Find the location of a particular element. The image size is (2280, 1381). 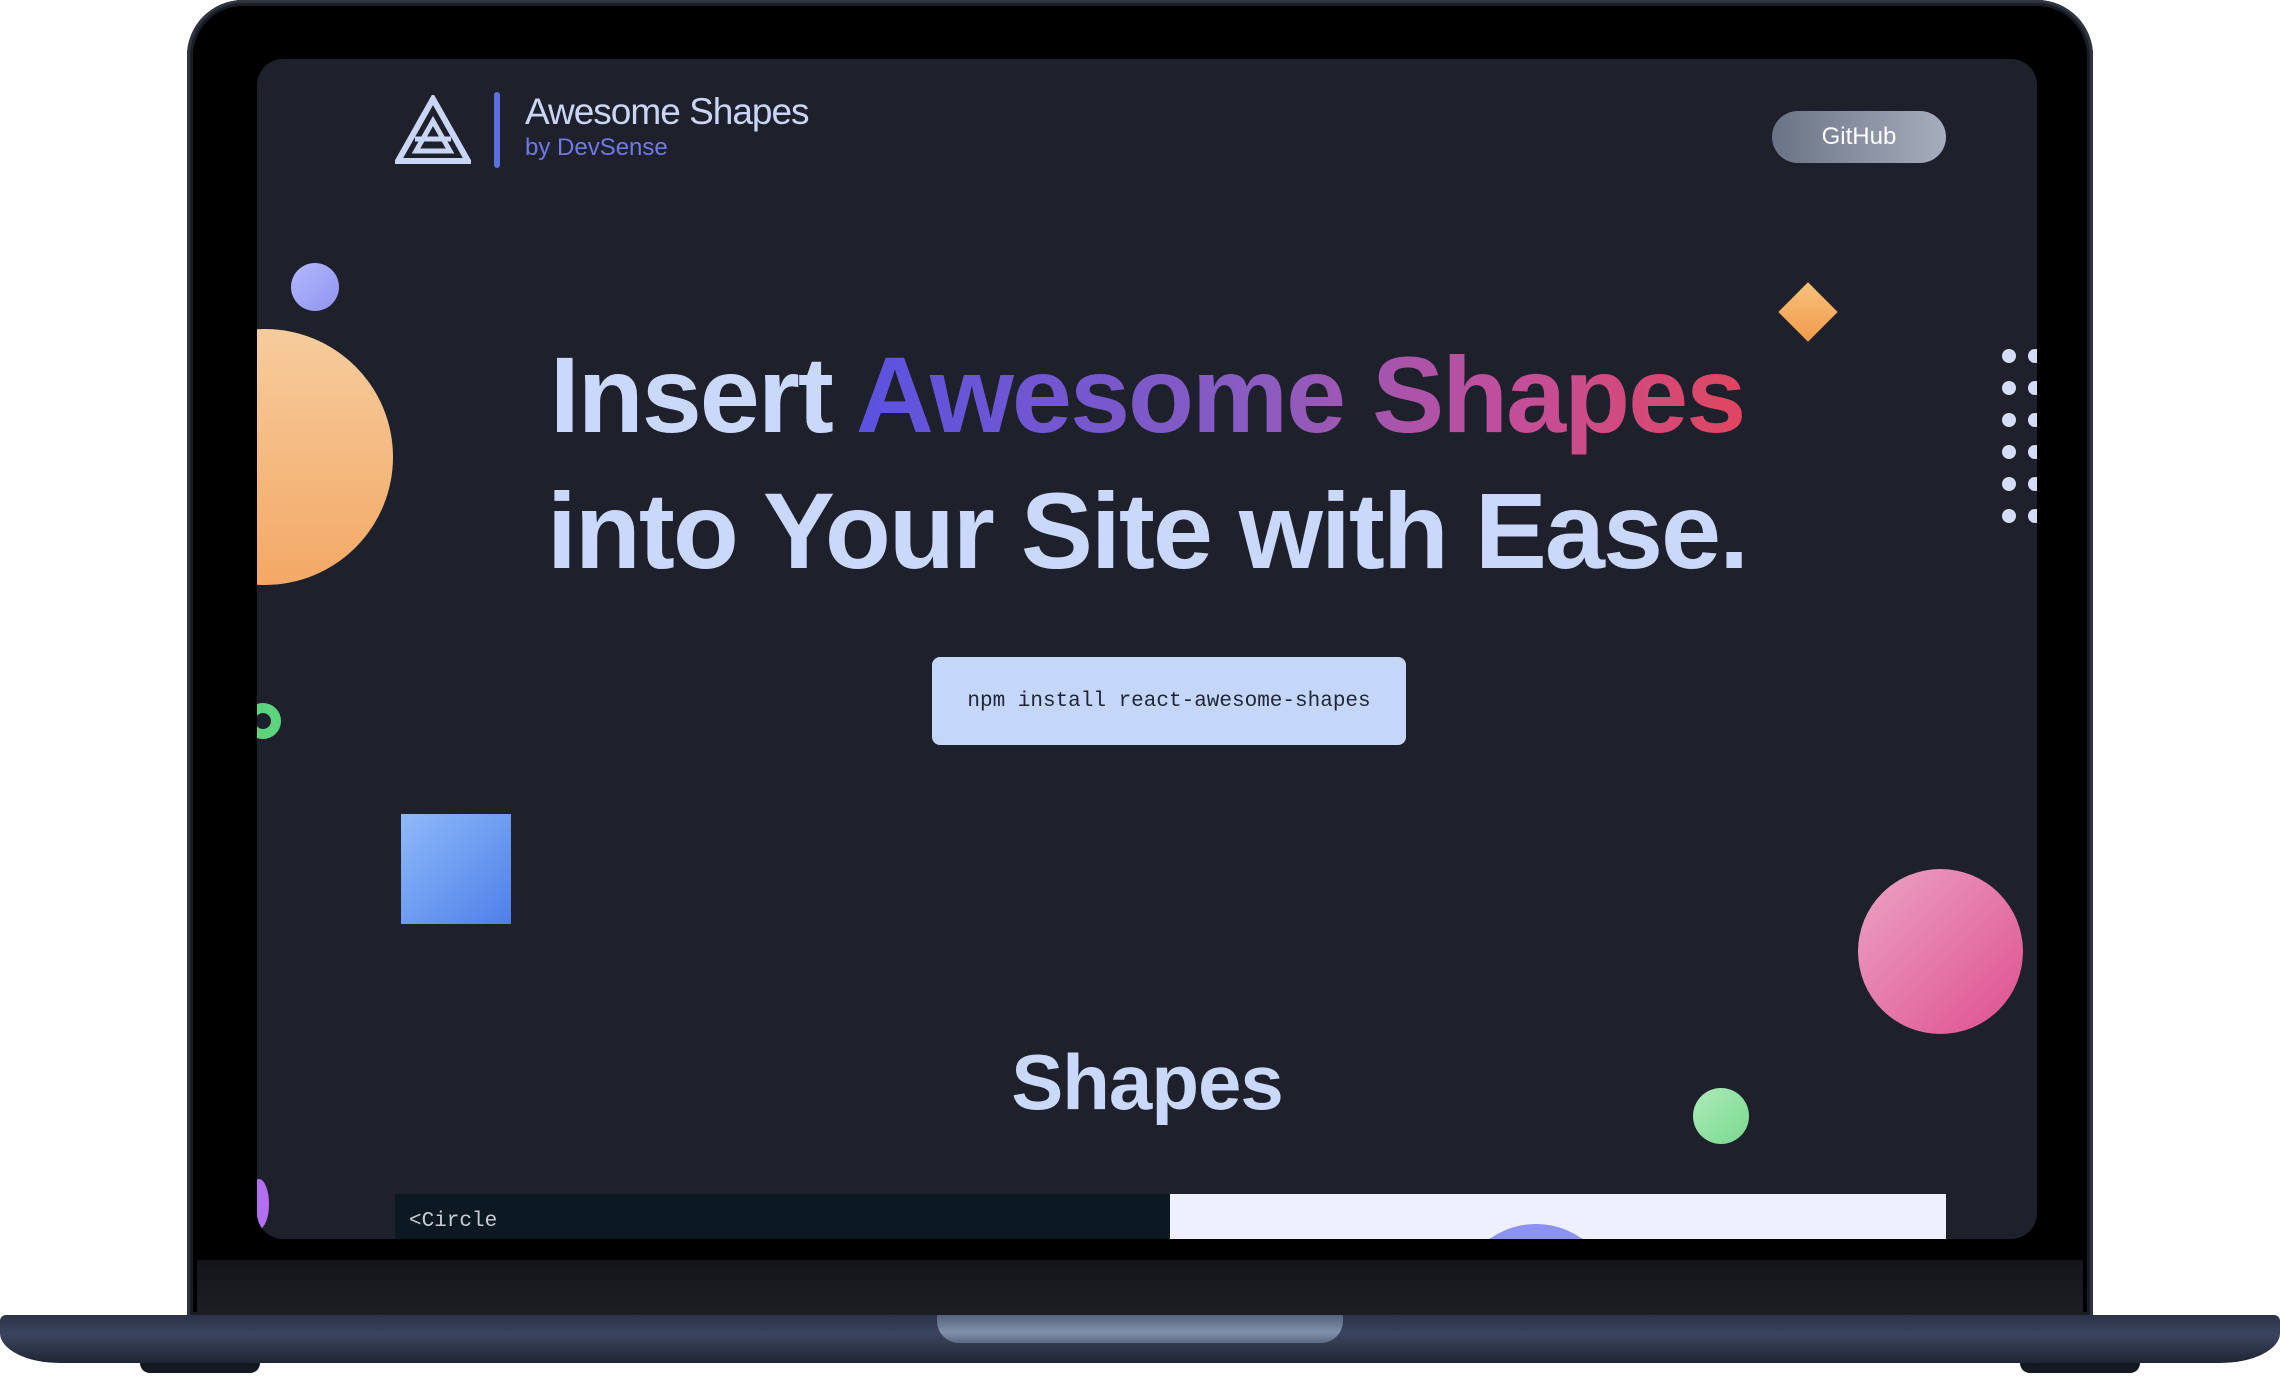

code-line: <Circle is located at coordinates (453, 1221).